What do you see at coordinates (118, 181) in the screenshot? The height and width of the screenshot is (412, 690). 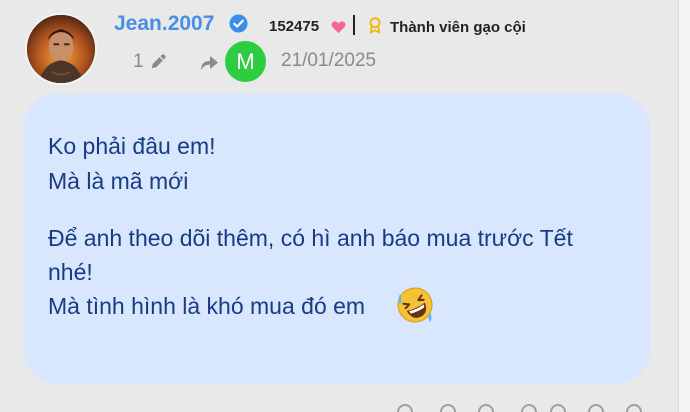 I see `message-line: Mà là mã mới` at bounding box center [118, 181].